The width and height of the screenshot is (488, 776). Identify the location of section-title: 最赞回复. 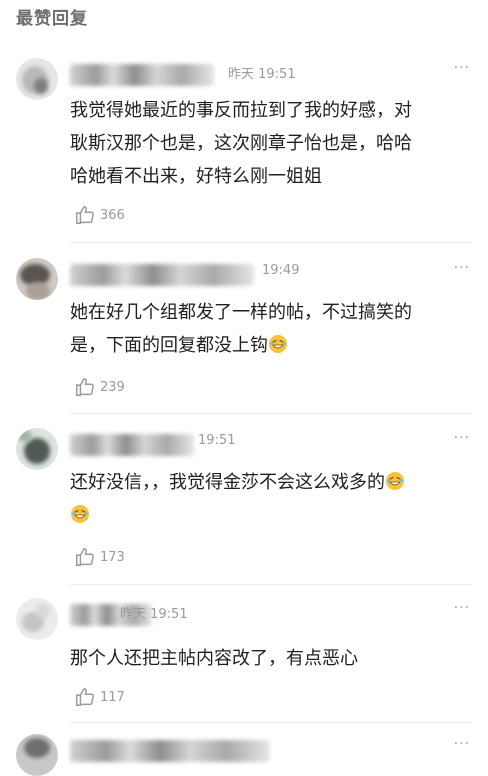
(52, 19).